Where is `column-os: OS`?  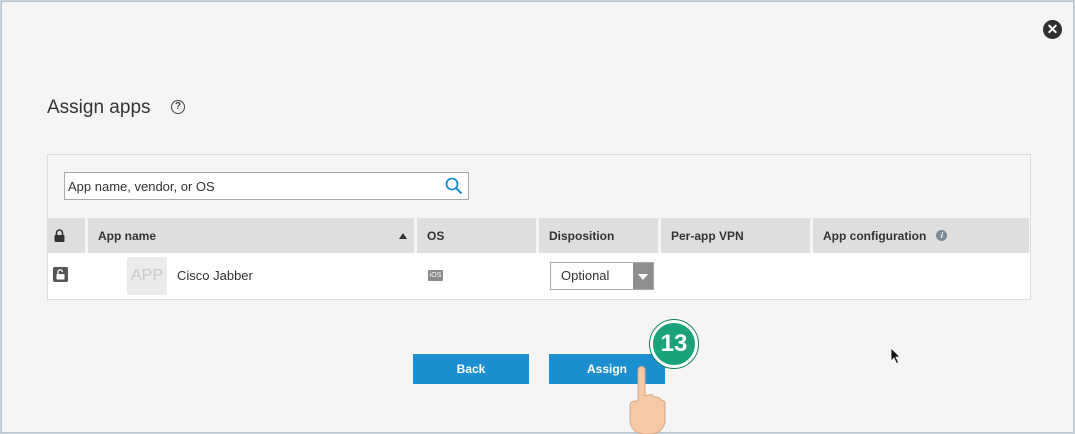
column-os: OS is located at coordinates (476, 235).